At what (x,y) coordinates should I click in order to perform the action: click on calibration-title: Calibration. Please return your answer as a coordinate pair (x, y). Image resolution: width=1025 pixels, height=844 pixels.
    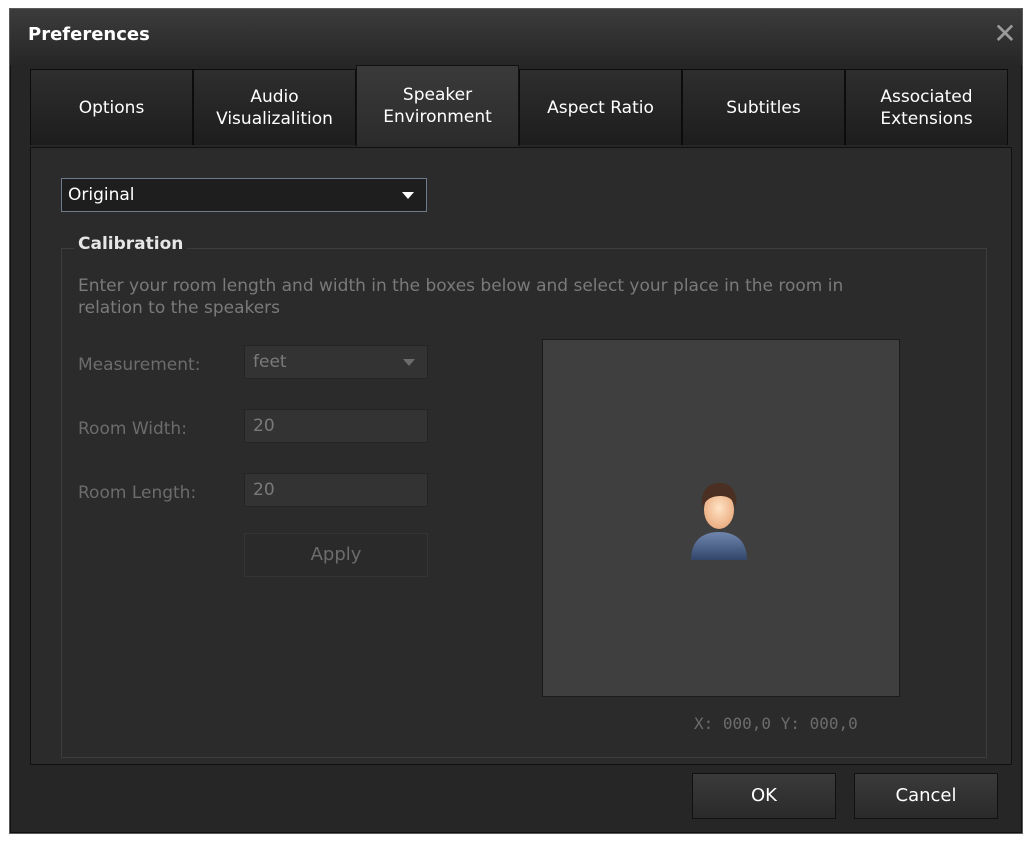
    Looking at the image, I should click on (131, 244).